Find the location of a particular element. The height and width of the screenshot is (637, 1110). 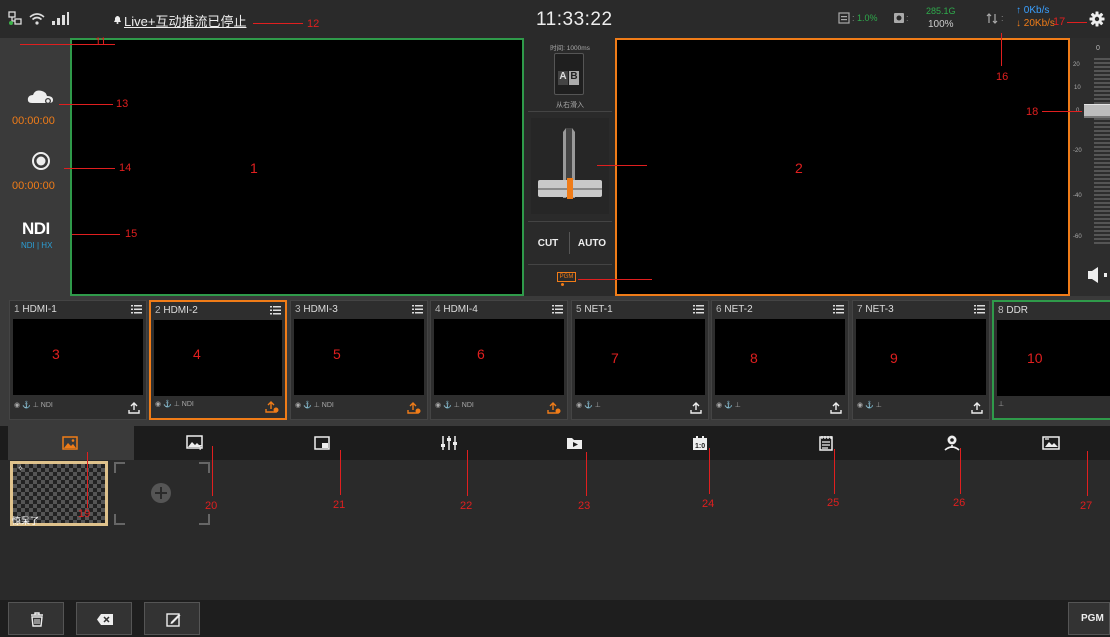

display-icon is located at coordinates (1051, 443).